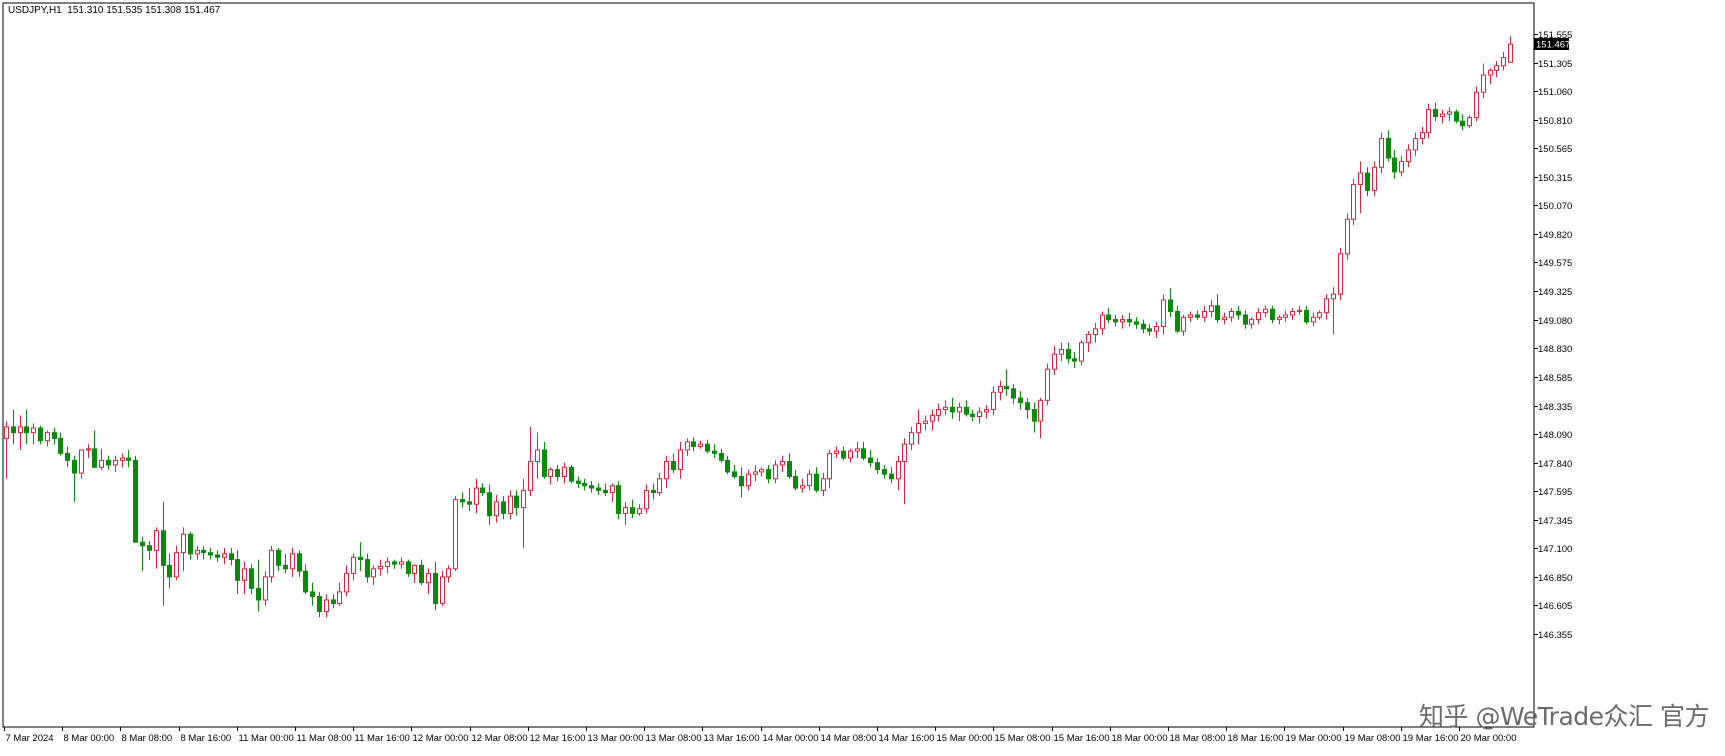  I want to click on time-tick-label: 18 Mar 08:00, so click(1198, 738).